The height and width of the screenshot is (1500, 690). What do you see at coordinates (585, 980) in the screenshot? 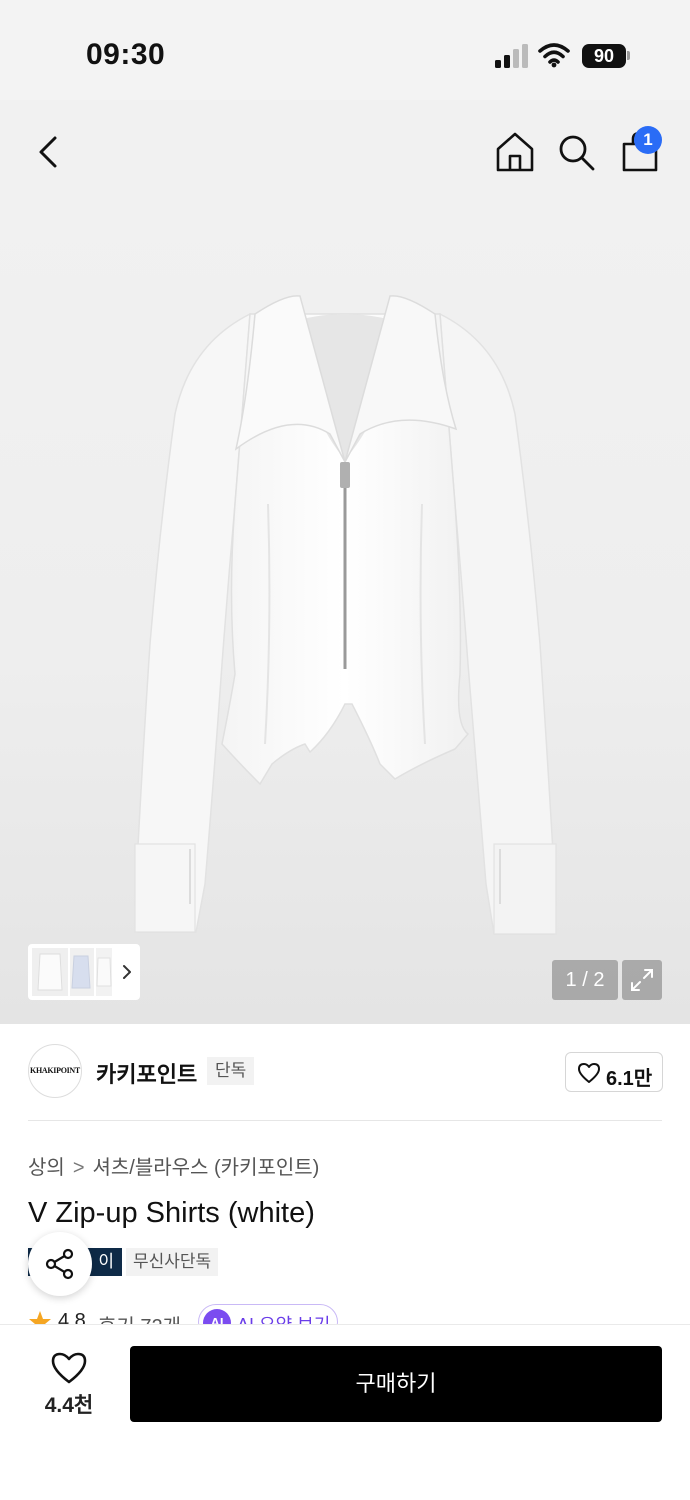
I see `image-page-counter: 1 / 2` at bounding box center [585, 980].